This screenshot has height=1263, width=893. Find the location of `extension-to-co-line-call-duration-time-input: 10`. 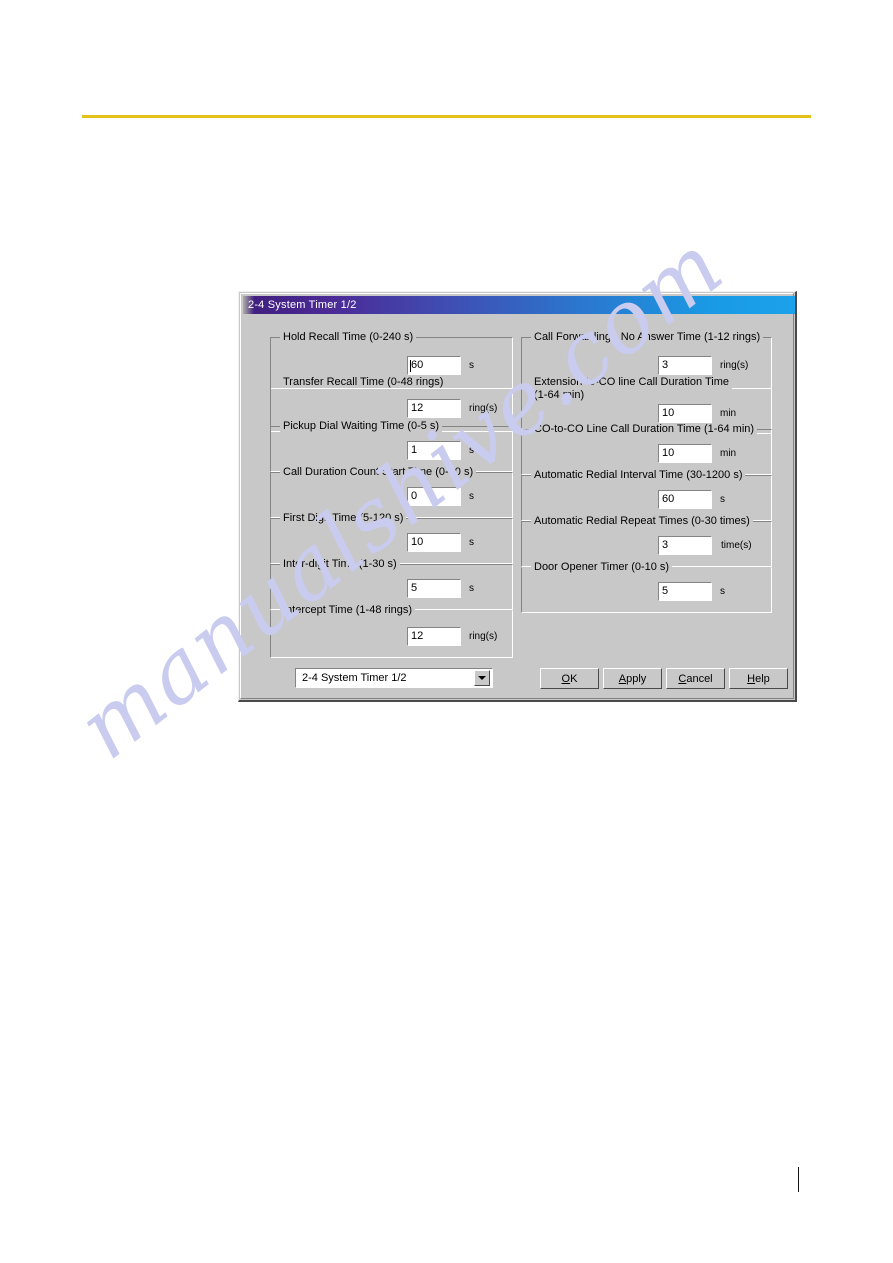

extension-to-co-line-call-duration-time-input: 10 is located at coordinates (685, 413).